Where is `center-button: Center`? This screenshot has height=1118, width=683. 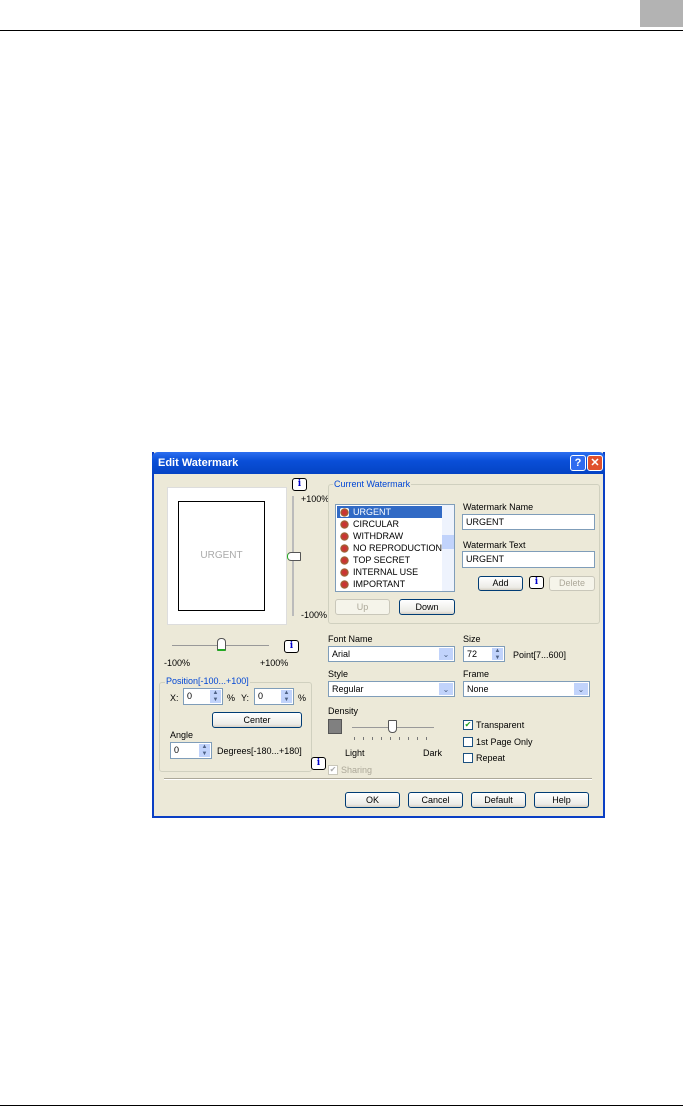 center-button: Center is located at coordinates (257, 720).